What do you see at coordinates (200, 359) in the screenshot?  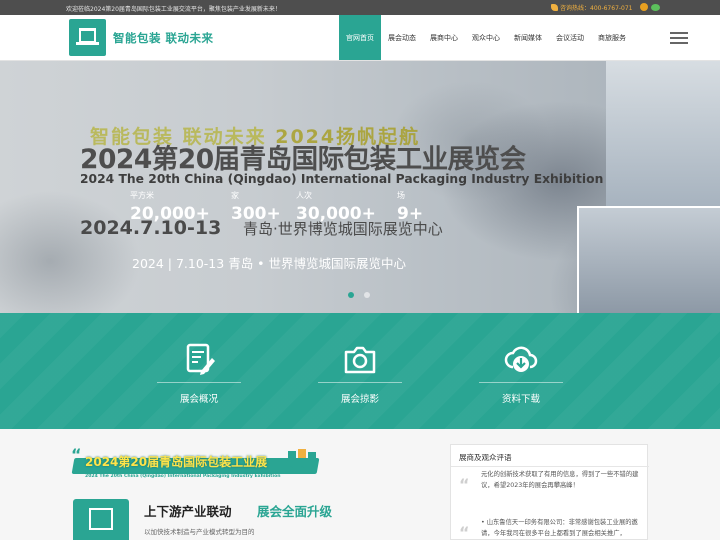 I see `document-edit-icon` at bounding box center [200, 359].